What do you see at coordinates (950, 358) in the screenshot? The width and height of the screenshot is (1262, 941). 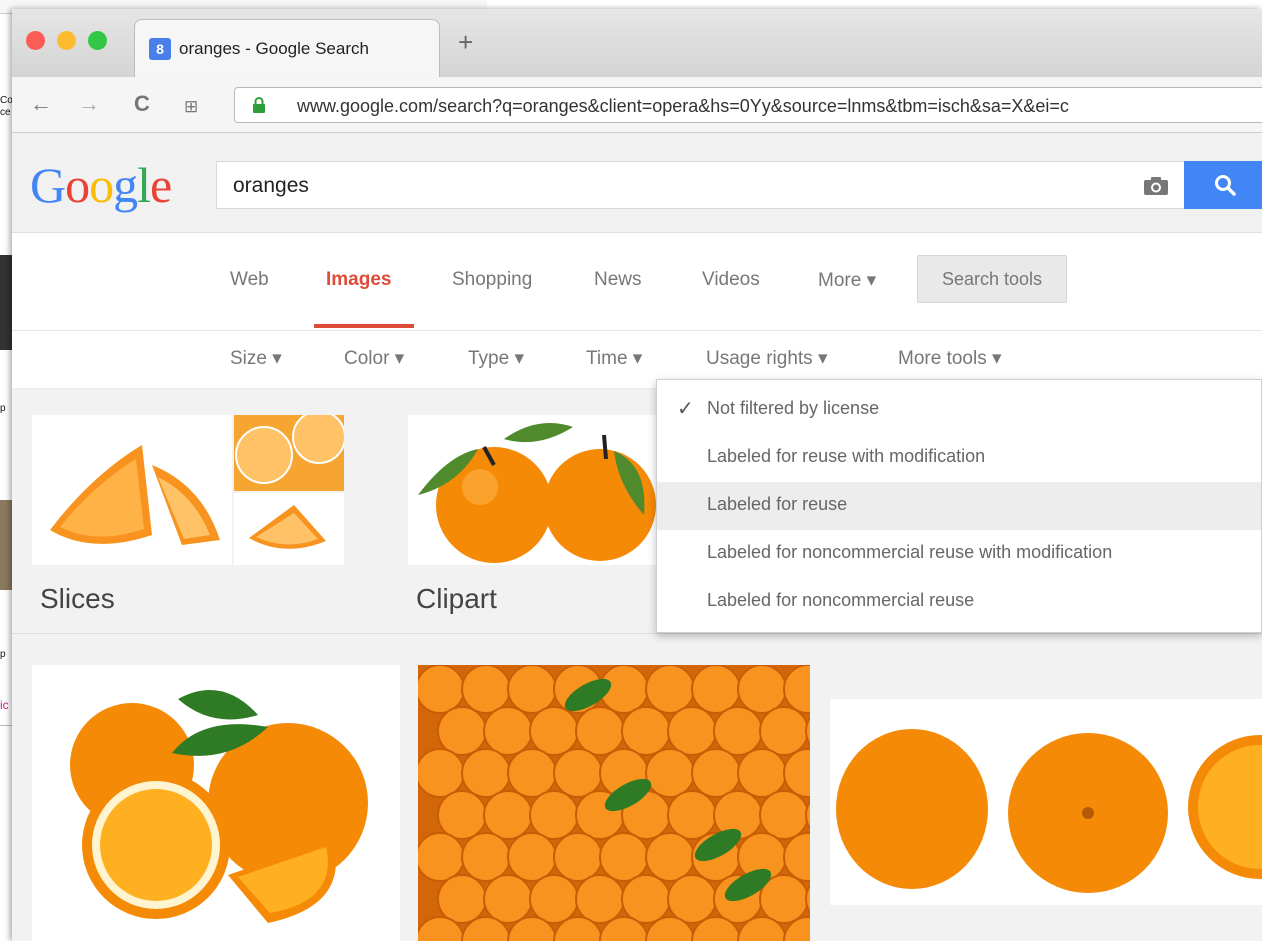 I see `more-tools-filter: More tools ▾` at bounding box center [950, 358].